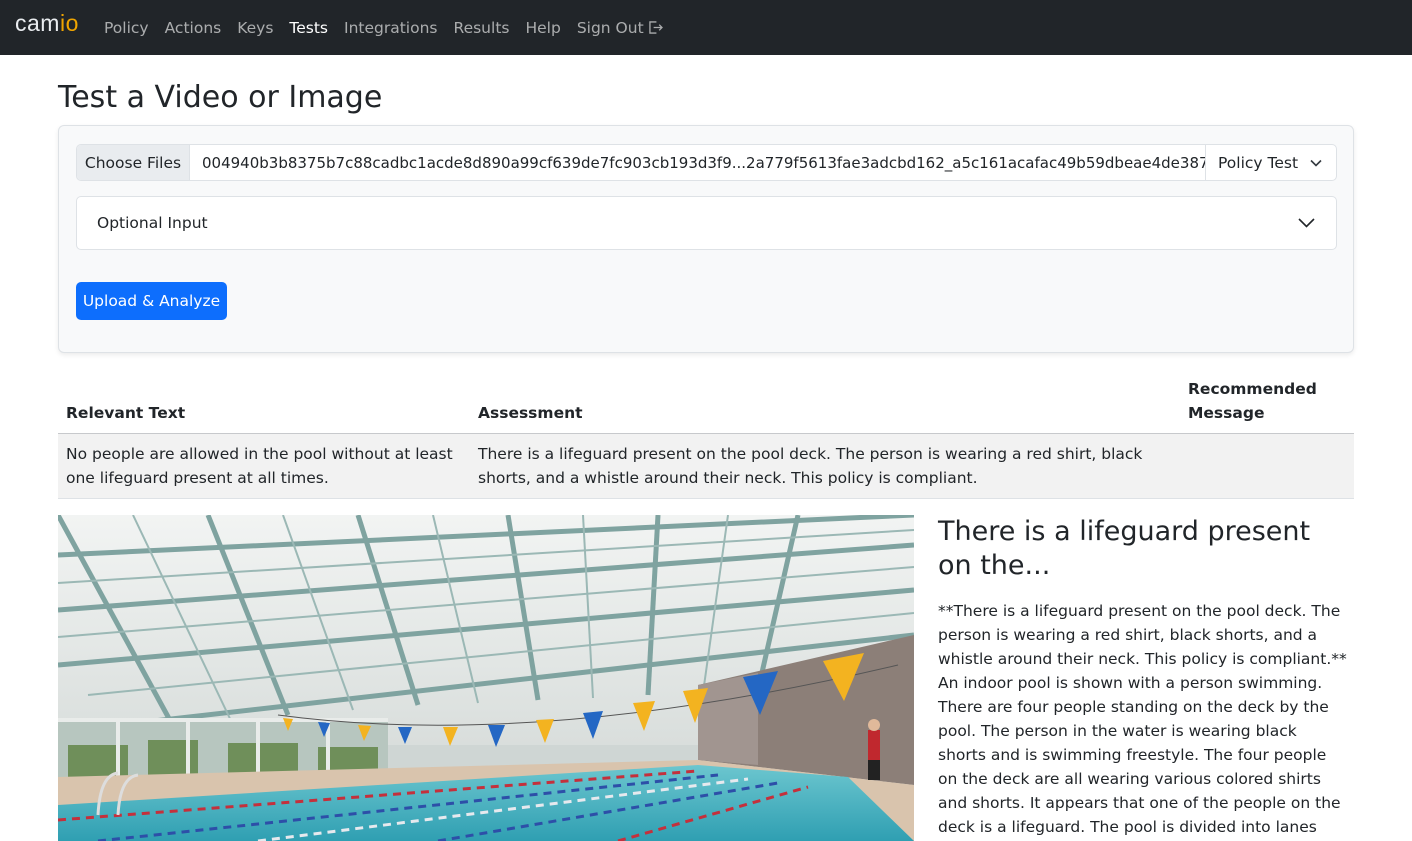 Image resolution: width=1412 pixels, height=841 pixels. I want to click on header-recommended-message: Recommended Message, so click(1252, 401).